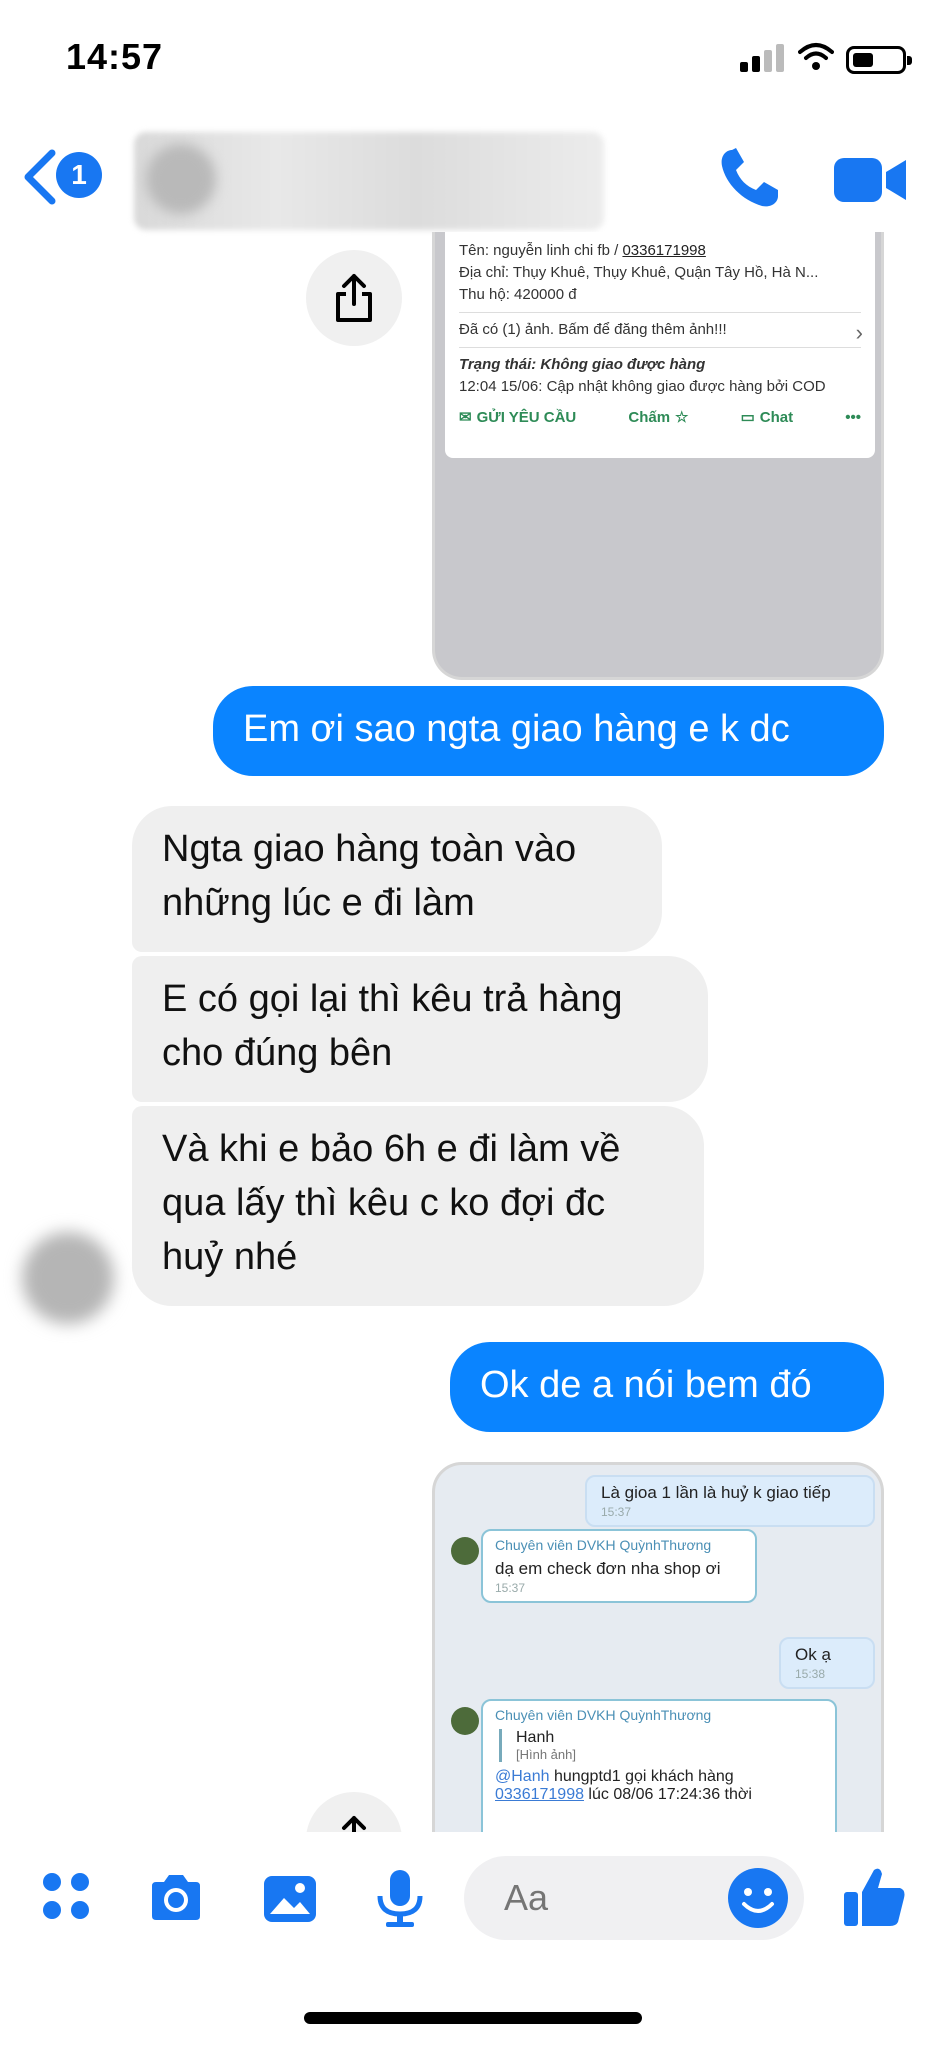 This screenshot has height=2048, width=945. Describe the element at coordinates (548, 731) in the screenshot. I see `message-bubble-outgoing: Em ơi sao ngta giao hàng e k dc` at that location.